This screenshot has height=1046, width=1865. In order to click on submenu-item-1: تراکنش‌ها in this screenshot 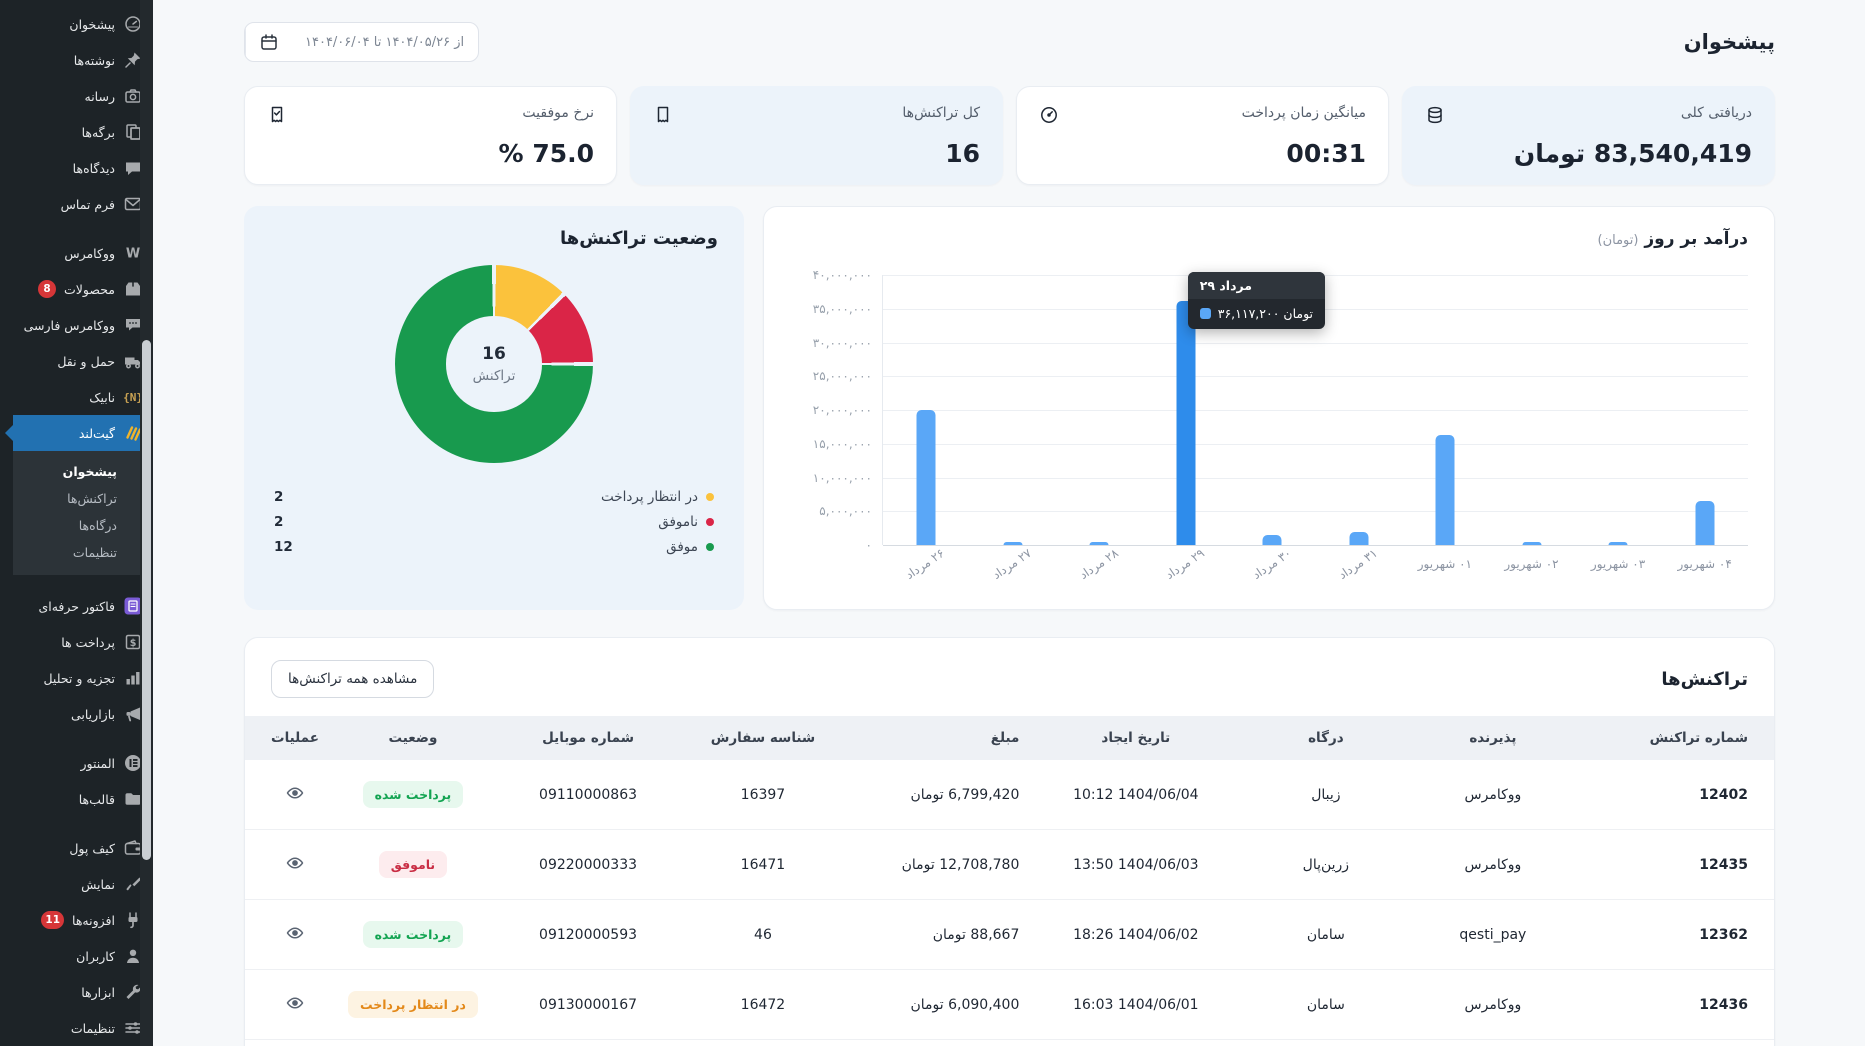, I will do `click(83, 498)`.